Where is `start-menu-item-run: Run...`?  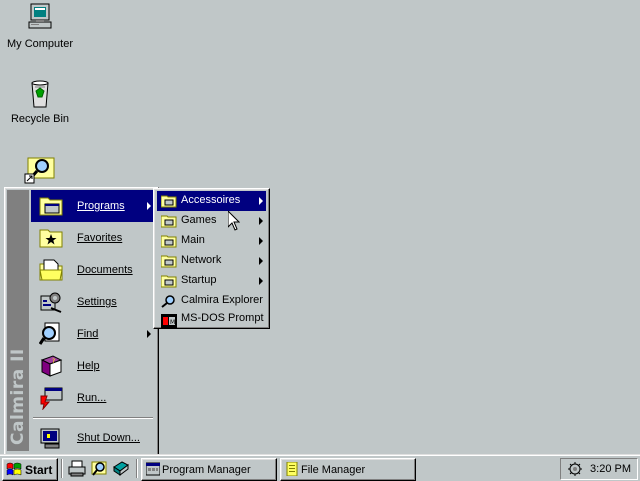
start-menu-item-run: Run... is located at coordinates (92, 398).